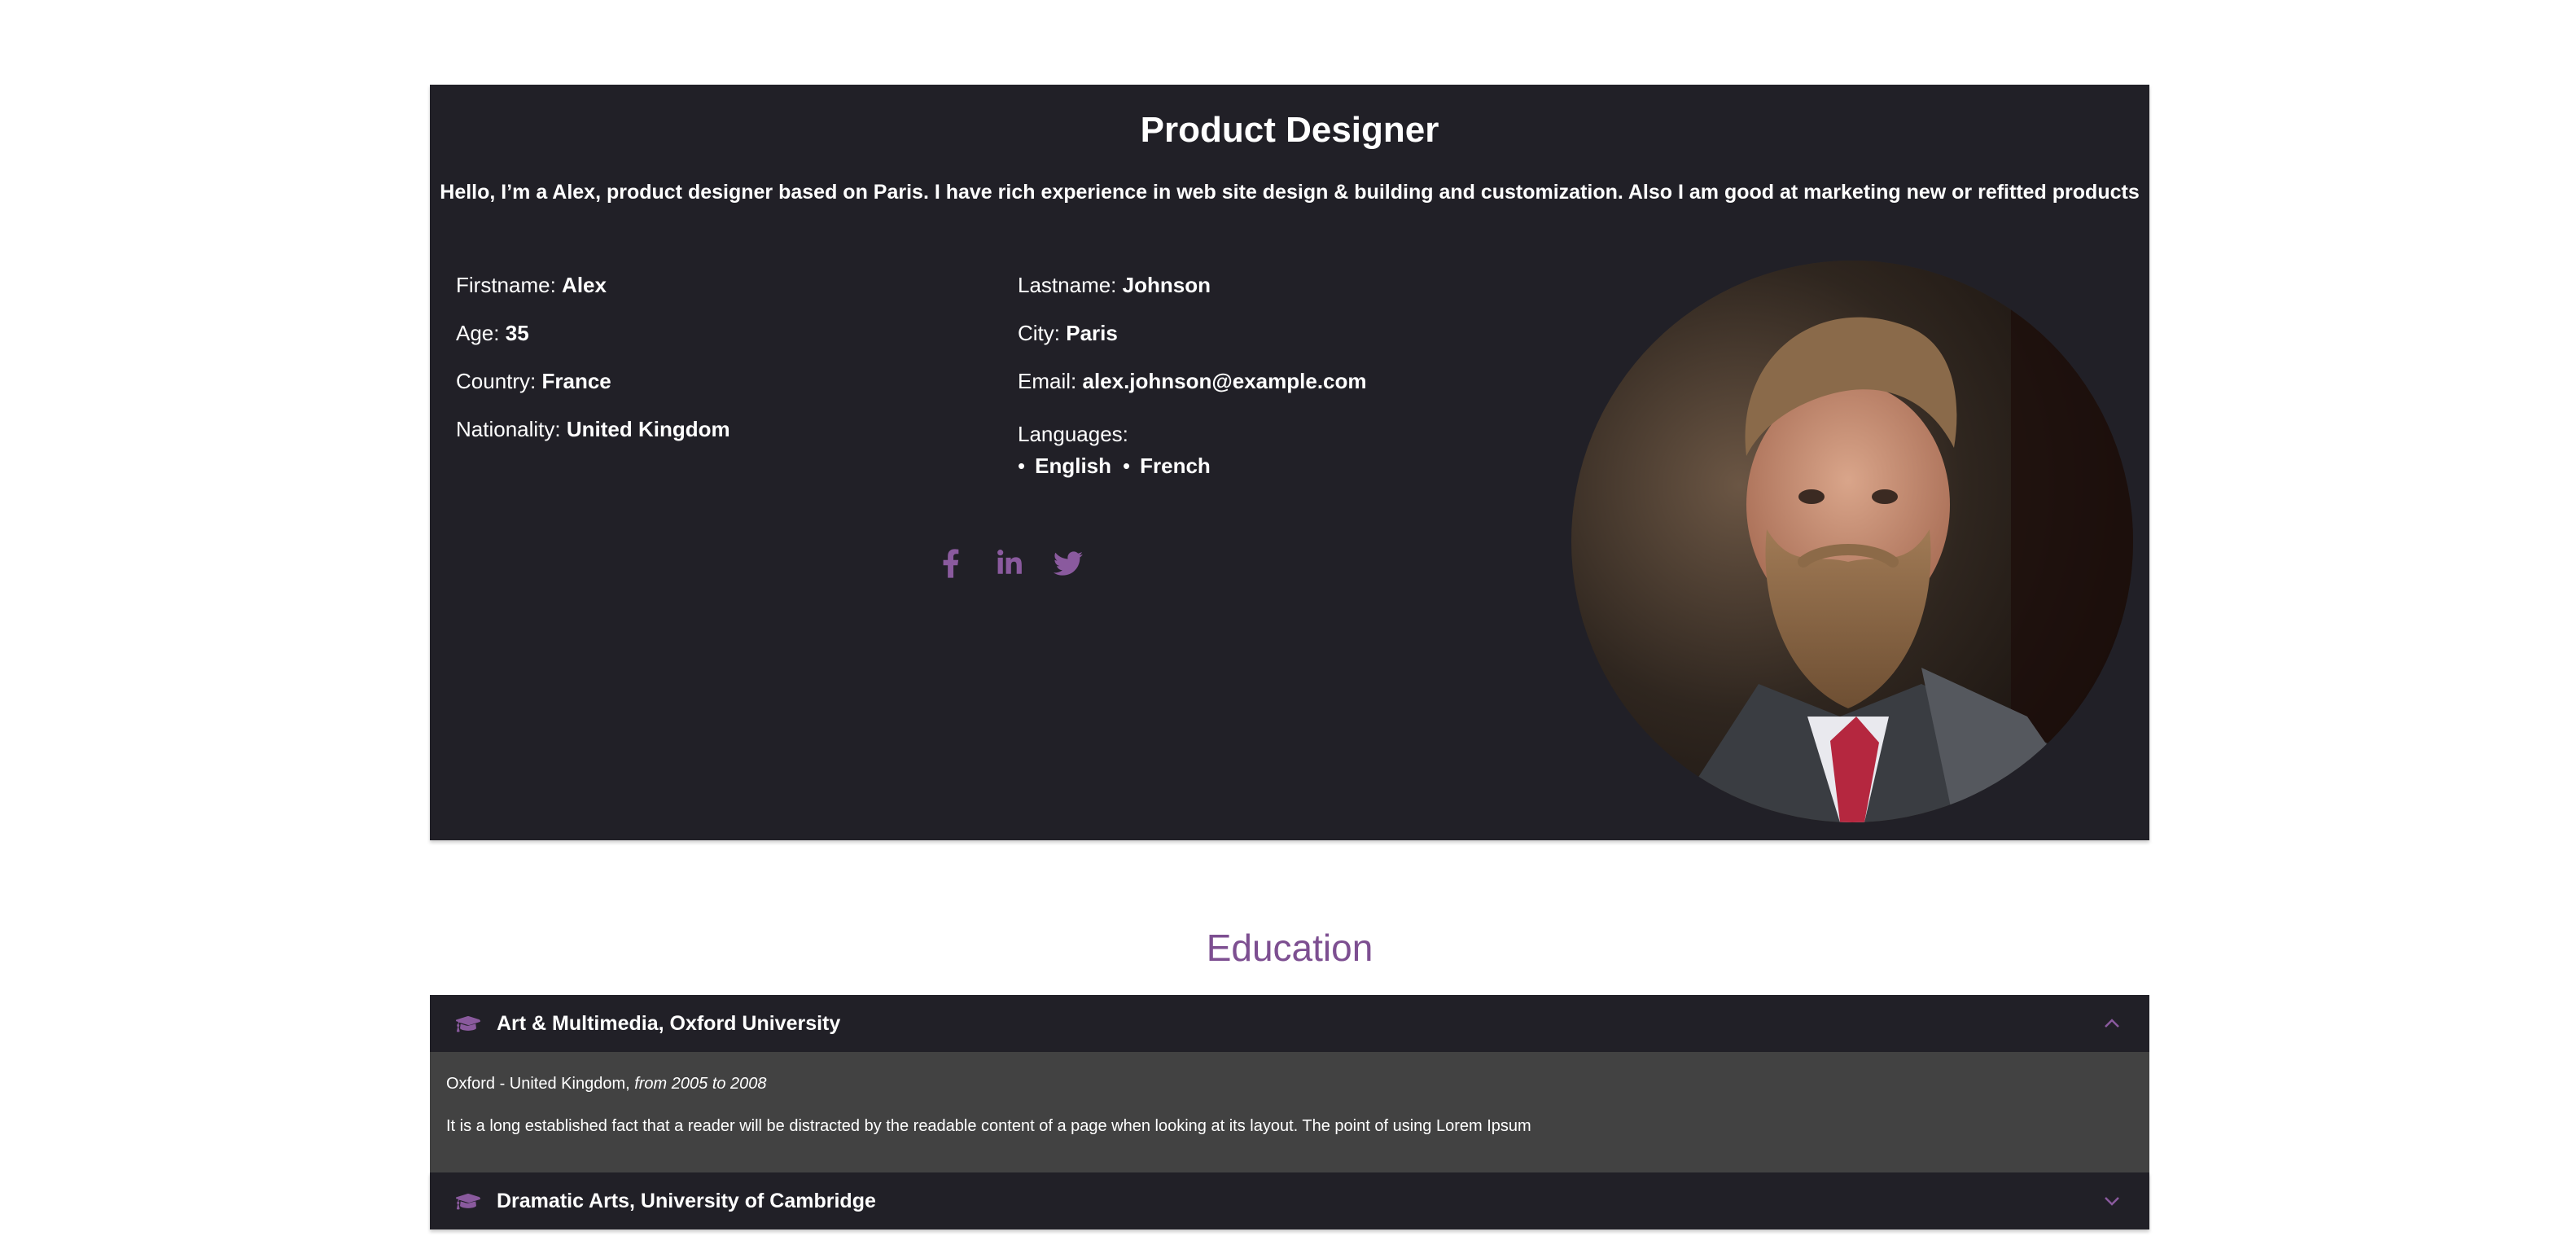 The height and width of the screenshot is (1236, 2576). I want to click on lastname-value: Johnson, so click(1166, 285).